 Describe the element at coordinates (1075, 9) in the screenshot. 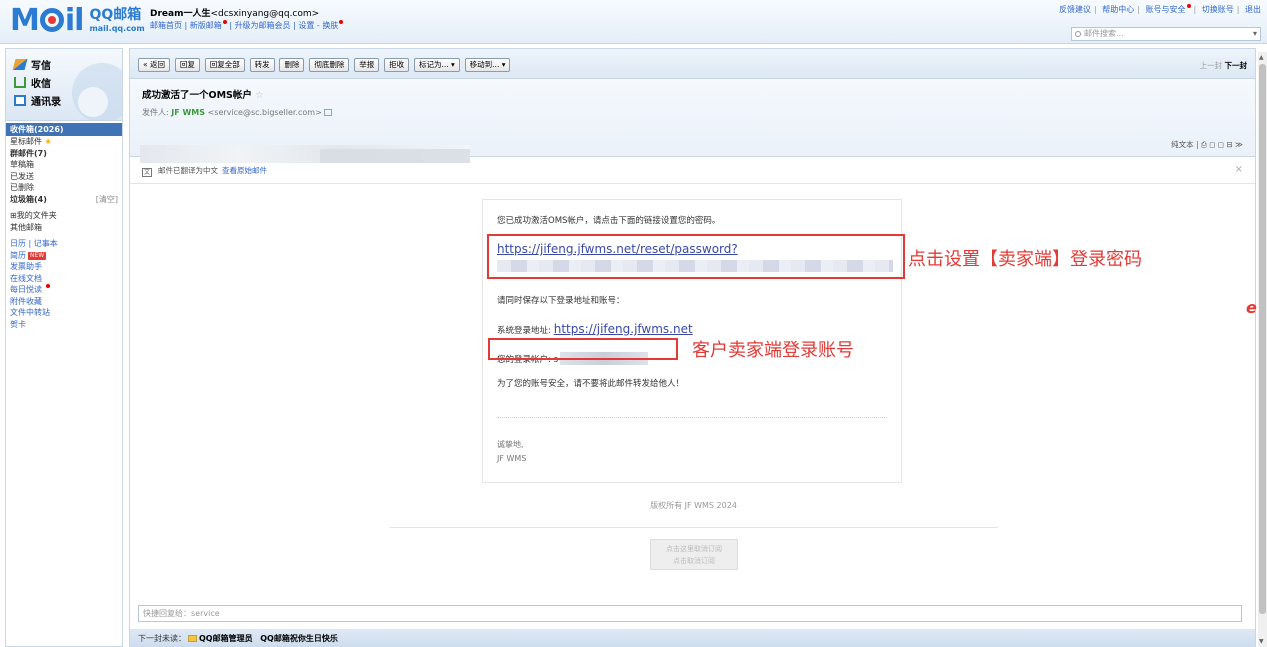

I see `link-feedback: 反馈建议` at that location.